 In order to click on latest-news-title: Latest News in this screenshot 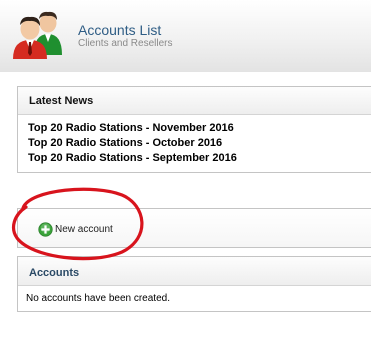, I will do `click(194, 101)`.